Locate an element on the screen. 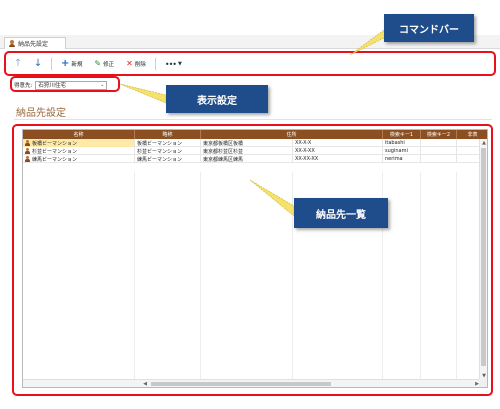 The image size is (500, 409). delivery-list-callout: 納品先一覧 is located at coordinates (341, 213).